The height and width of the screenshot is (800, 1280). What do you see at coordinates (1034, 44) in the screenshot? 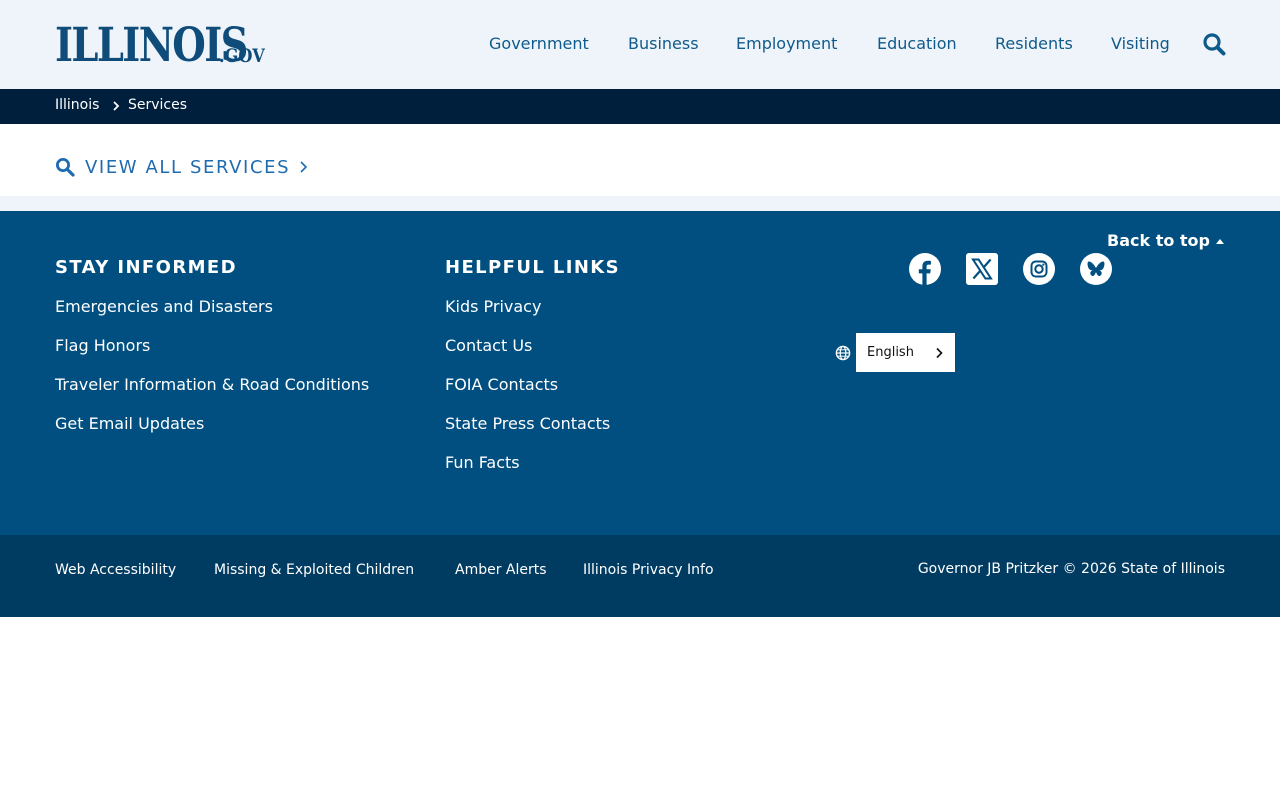
I see `nav-residents: Residents` at bounding box center [1034, 44].